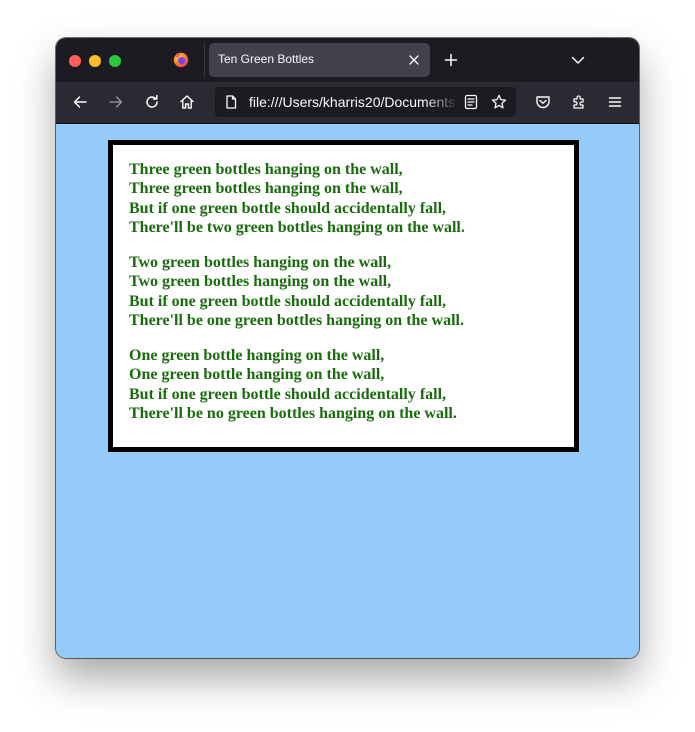 The height and width of the screenshot is (732, 695). I want to click on reload-icon, so click(152, 102).